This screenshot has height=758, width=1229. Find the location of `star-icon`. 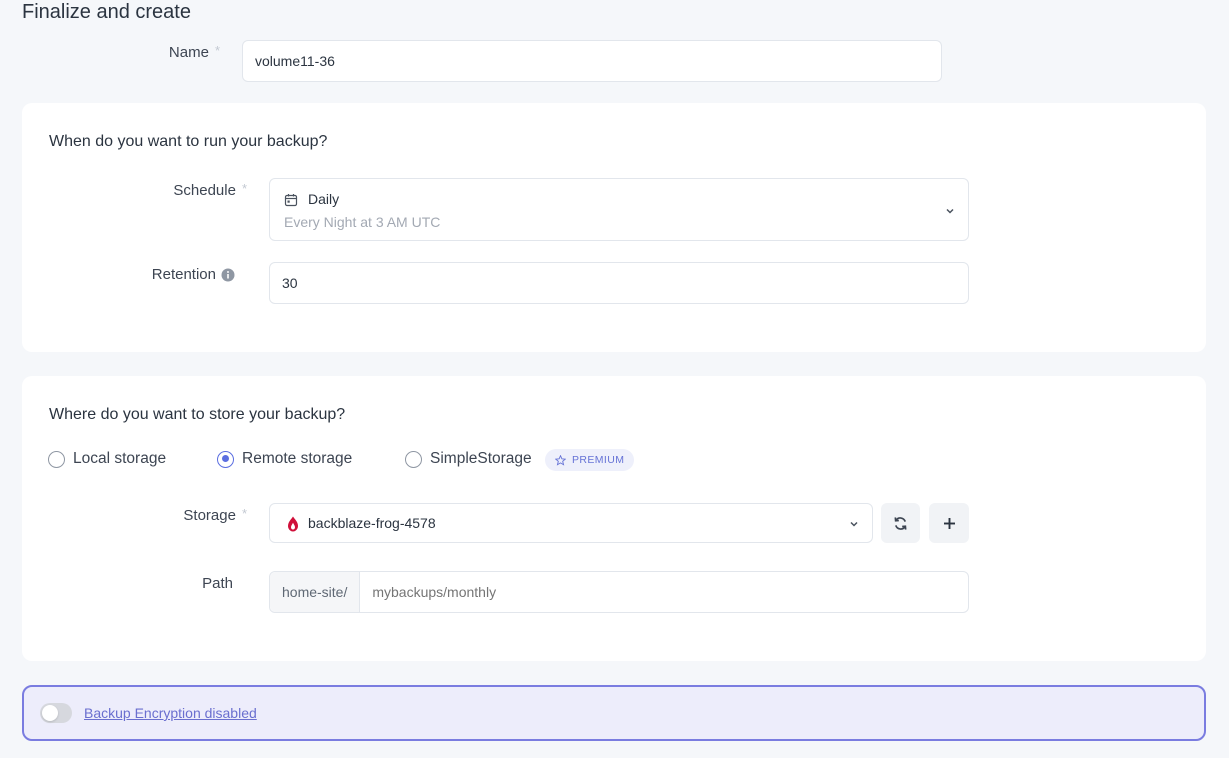

star-icon is located at coordinates (560, 460).